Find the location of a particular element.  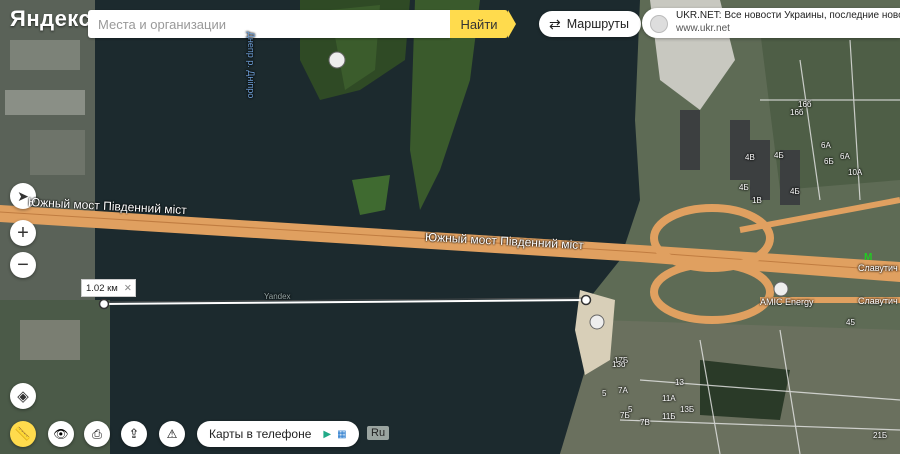

house-number-label: 7В is located at coordinates (645, 422).